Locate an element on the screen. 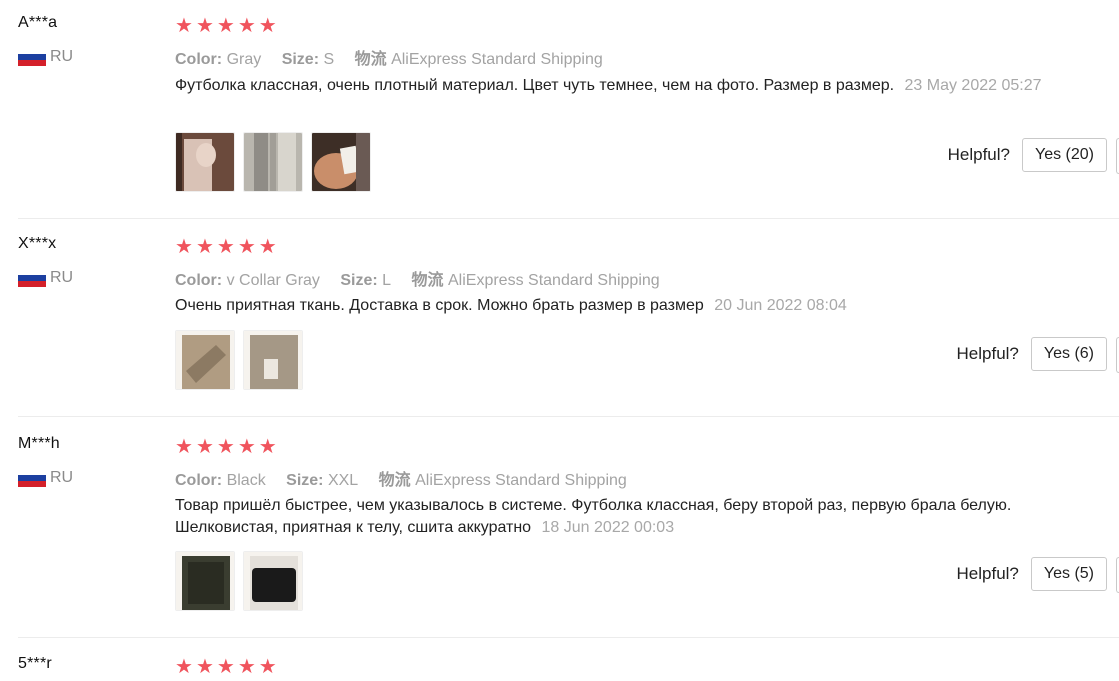  helpful-section: Helpful? Yes (20) is located at coordinates (1027, 155).